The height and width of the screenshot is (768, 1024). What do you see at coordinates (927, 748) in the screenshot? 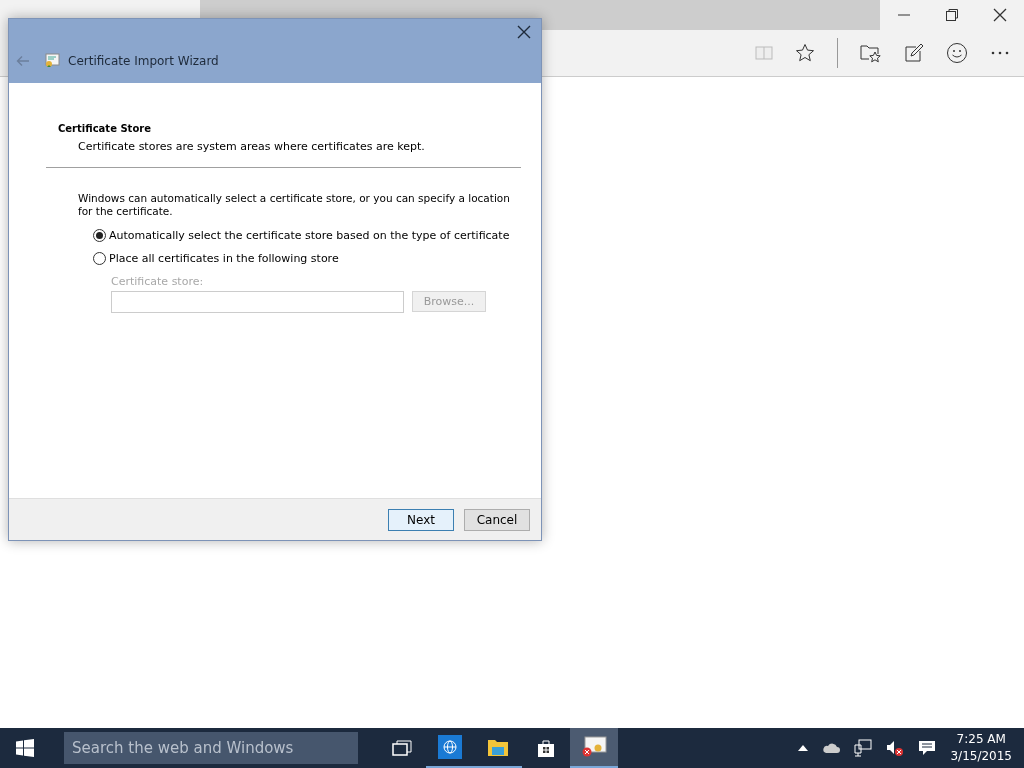
I see `notification-icon` at bounding box center [927, 748].